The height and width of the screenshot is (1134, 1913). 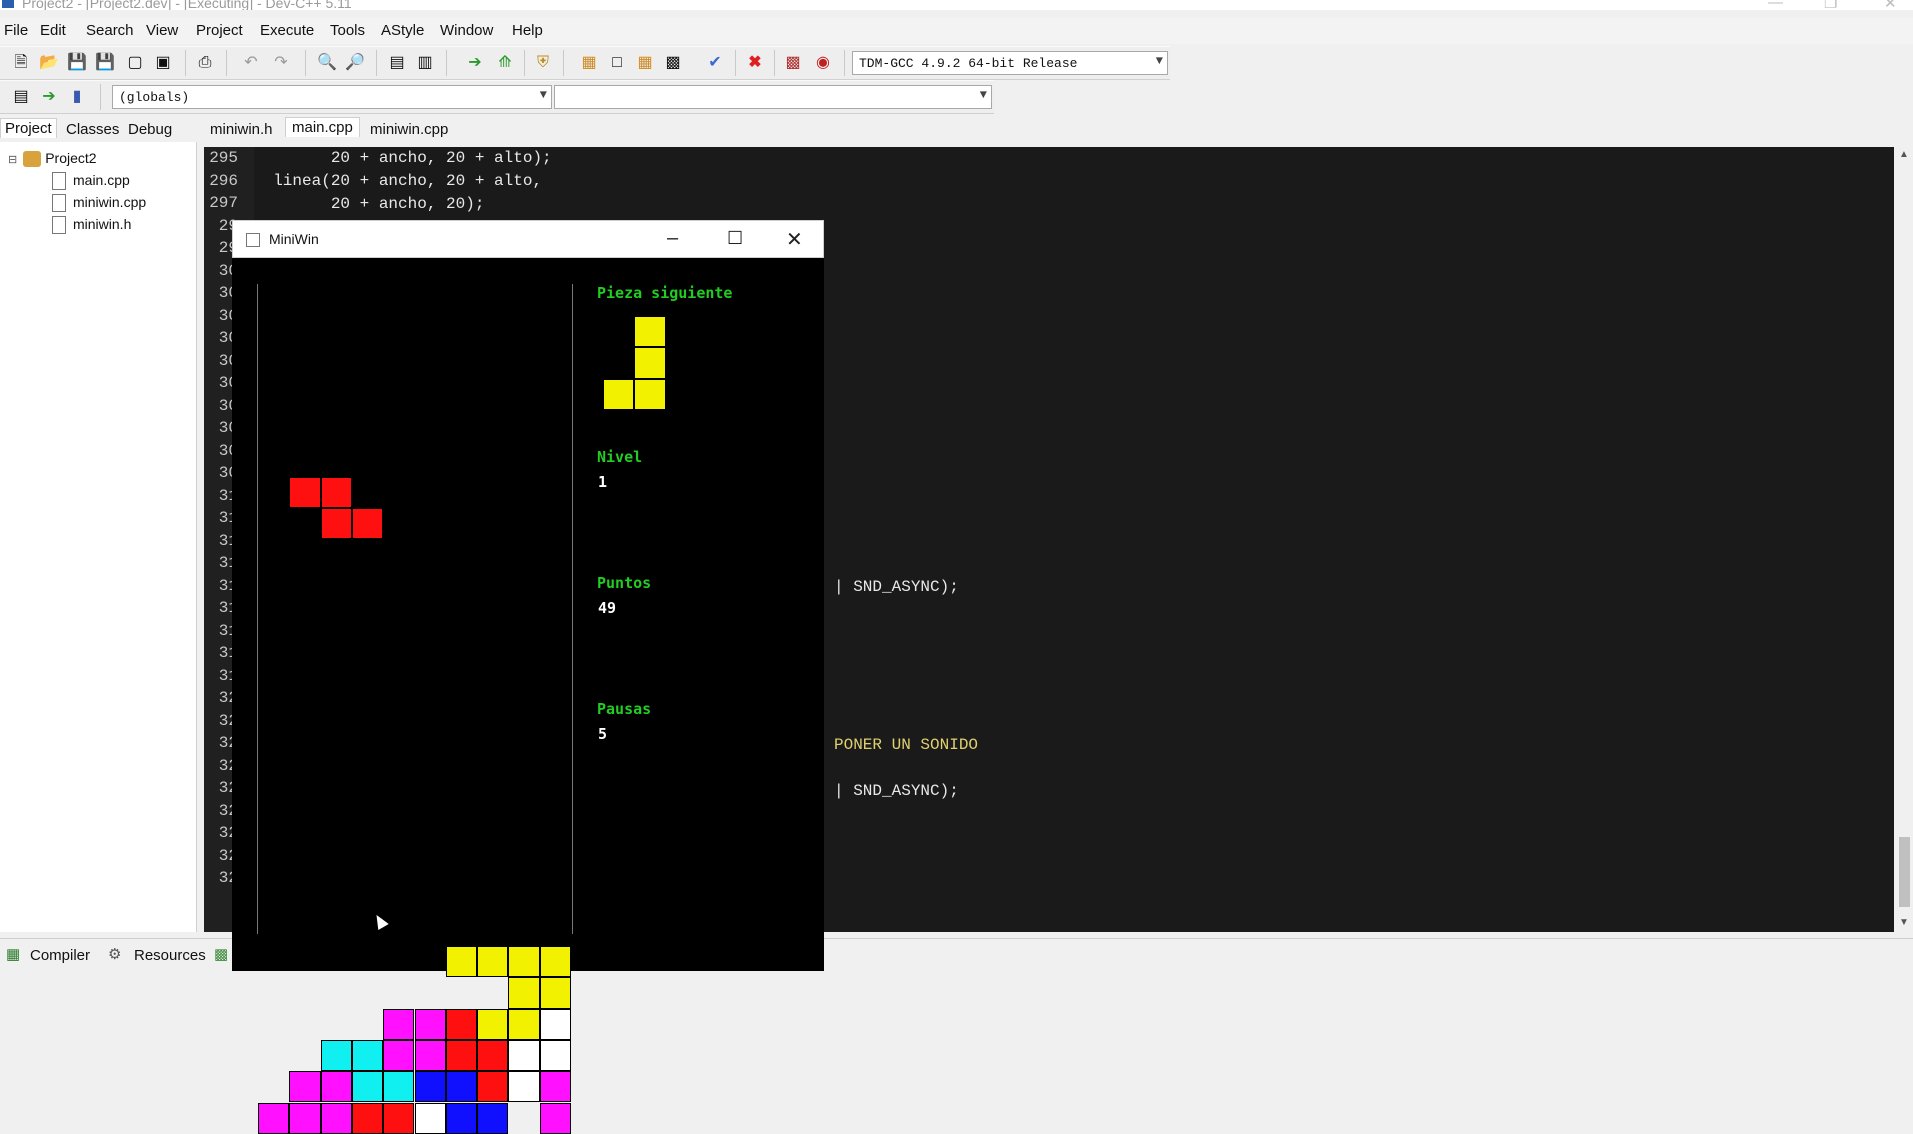 I want to click on compiler-icon: ▦, so click(x=13, y=954).